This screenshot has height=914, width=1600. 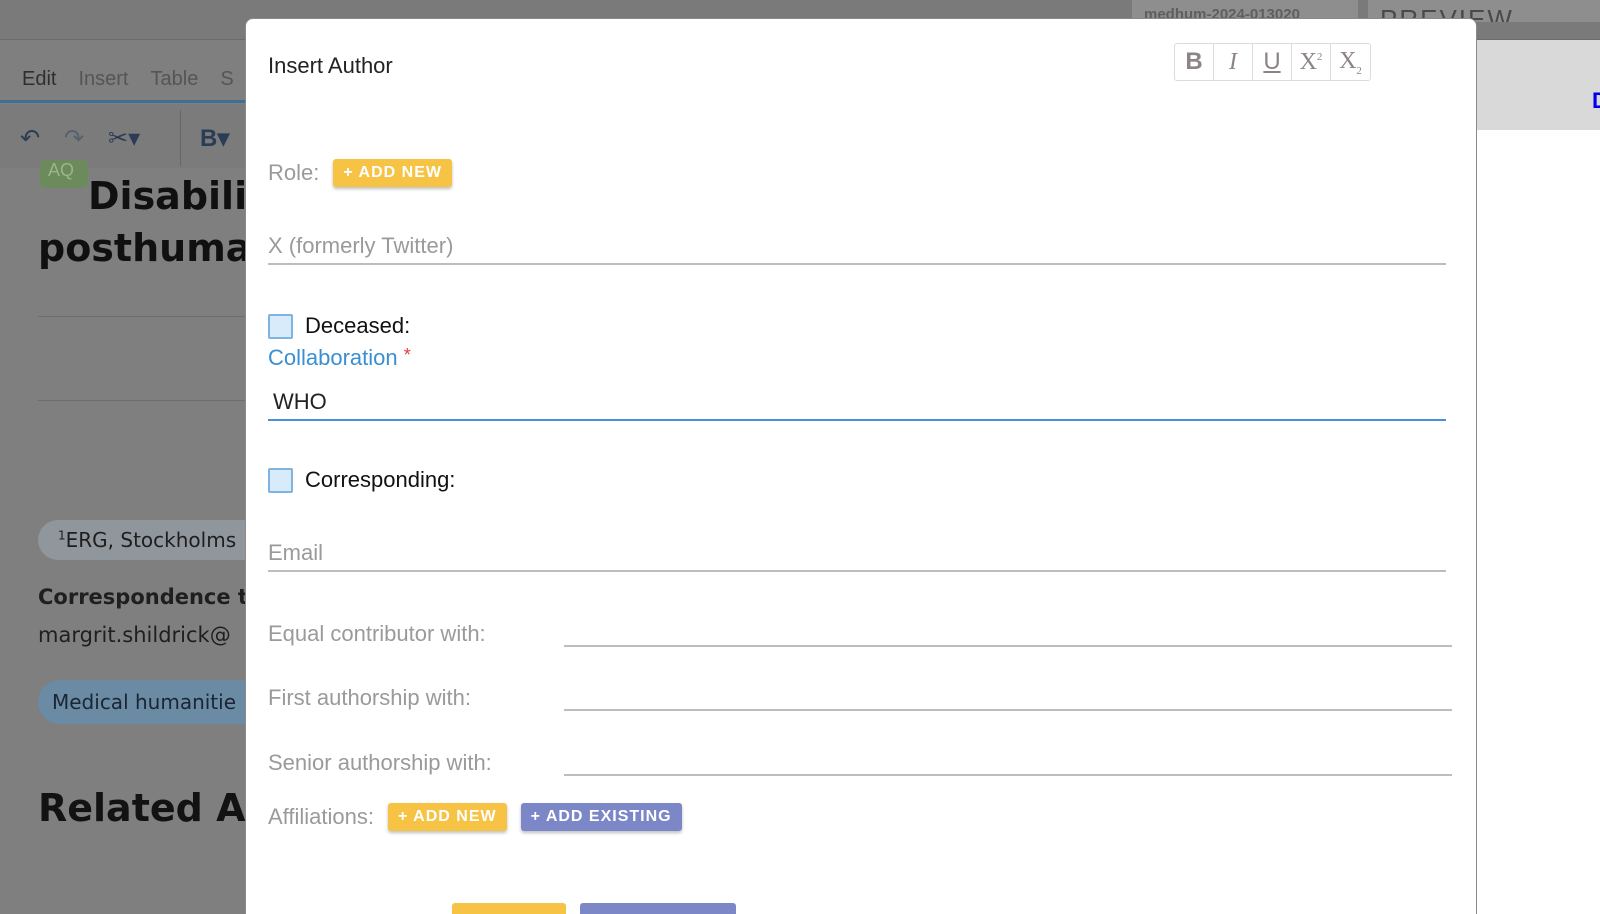 What do you see at coordinates (103, 78) in the screenshot?
I see `menu-insert: Insert` at bounding box center [103, 78].